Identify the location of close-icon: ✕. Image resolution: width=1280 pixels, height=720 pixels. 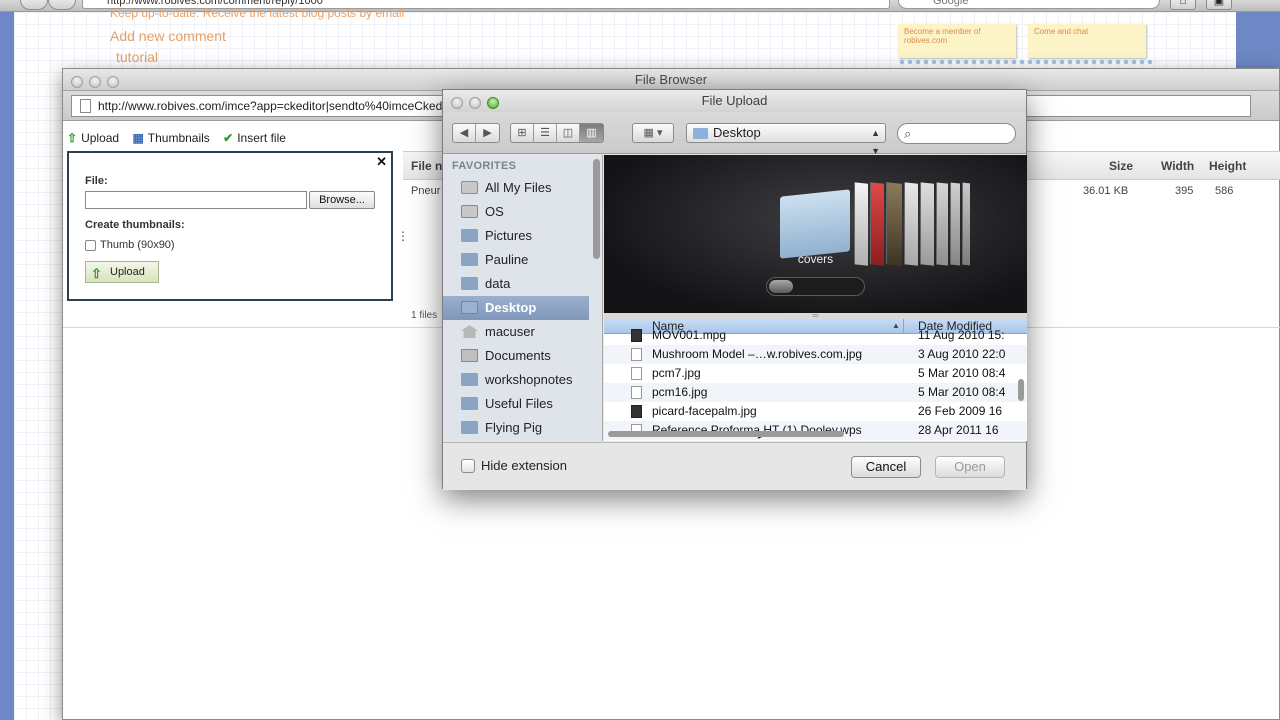
(381, 162).